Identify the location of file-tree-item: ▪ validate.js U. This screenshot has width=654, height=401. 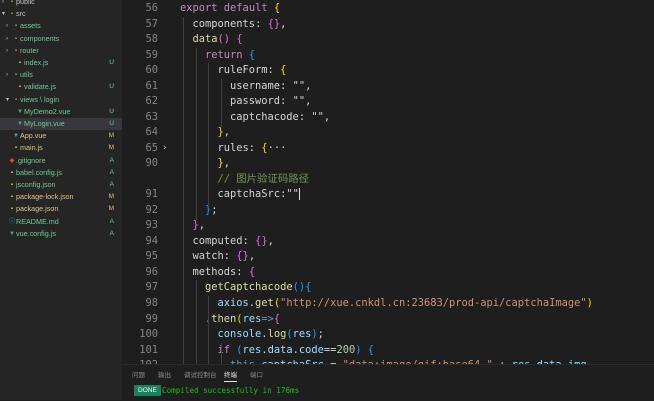
(61, 87).